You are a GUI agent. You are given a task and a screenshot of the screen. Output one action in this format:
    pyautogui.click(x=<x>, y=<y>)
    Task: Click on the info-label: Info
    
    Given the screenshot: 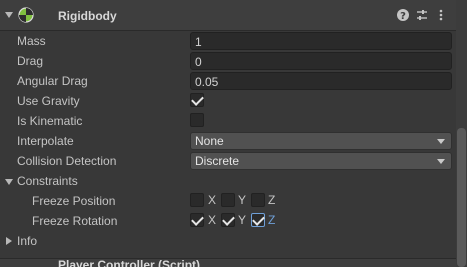 What is the action you would take?
    pyautogui.click(x=27, y=241)
    